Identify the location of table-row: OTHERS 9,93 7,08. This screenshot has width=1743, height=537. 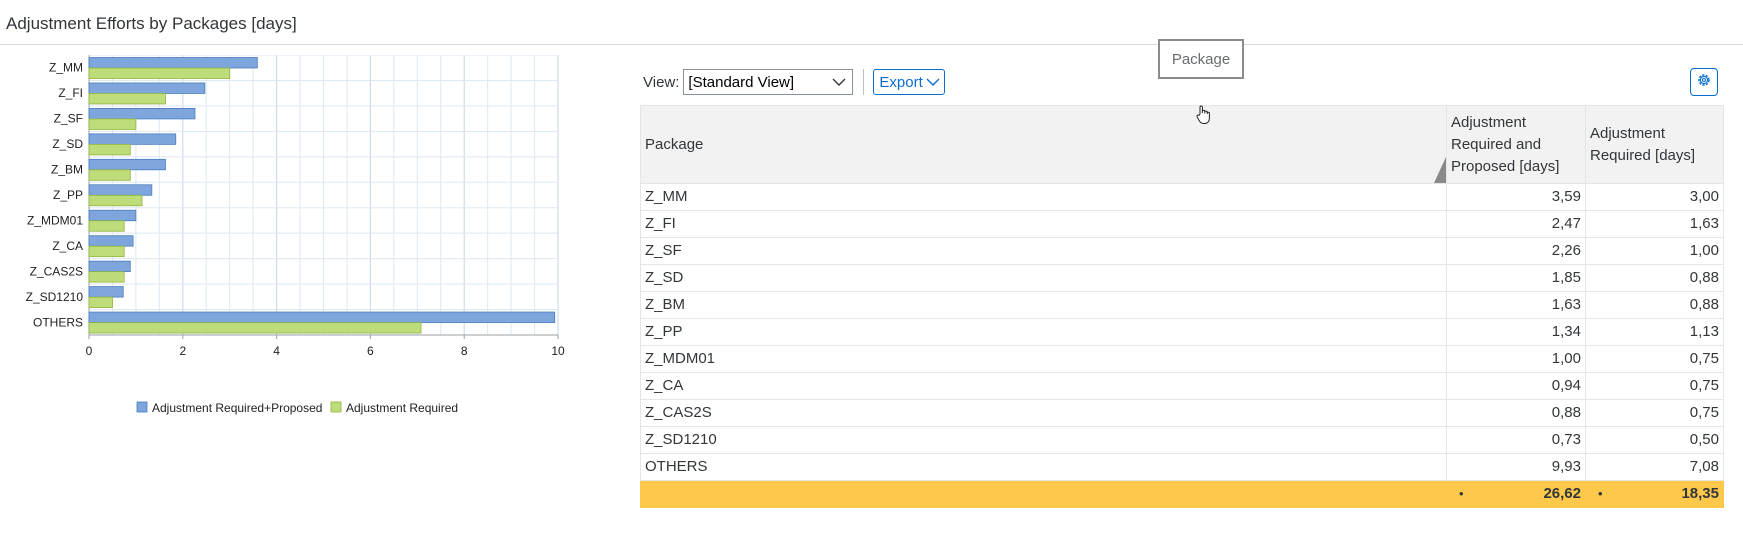
(1182, 467).